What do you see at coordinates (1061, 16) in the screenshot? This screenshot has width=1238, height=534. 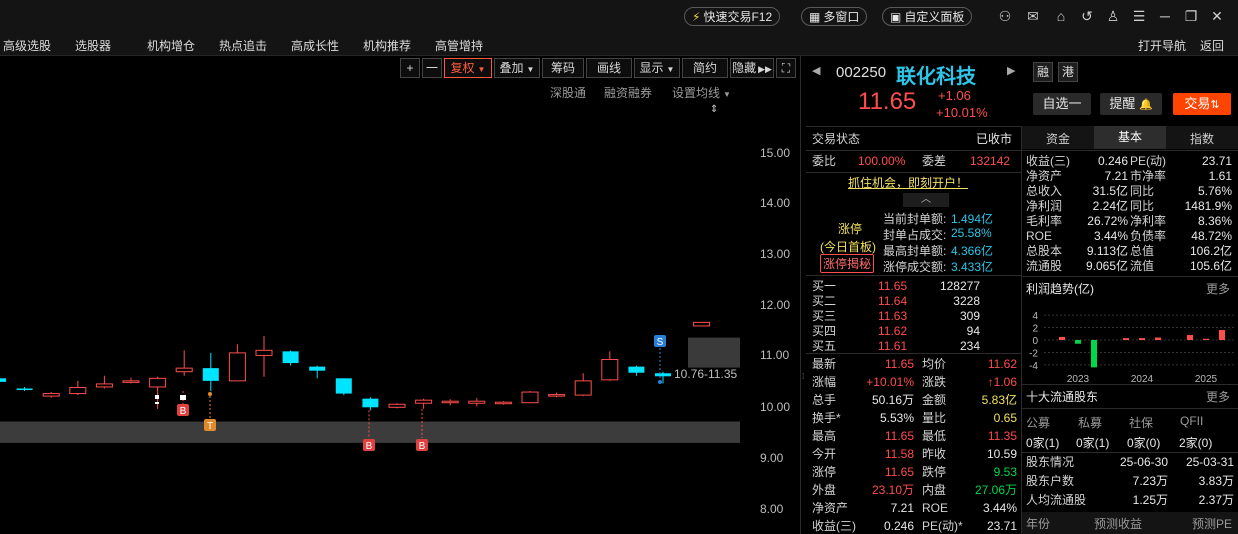 I see `home-icon: ⌂` at bounding box center [1061, 16].